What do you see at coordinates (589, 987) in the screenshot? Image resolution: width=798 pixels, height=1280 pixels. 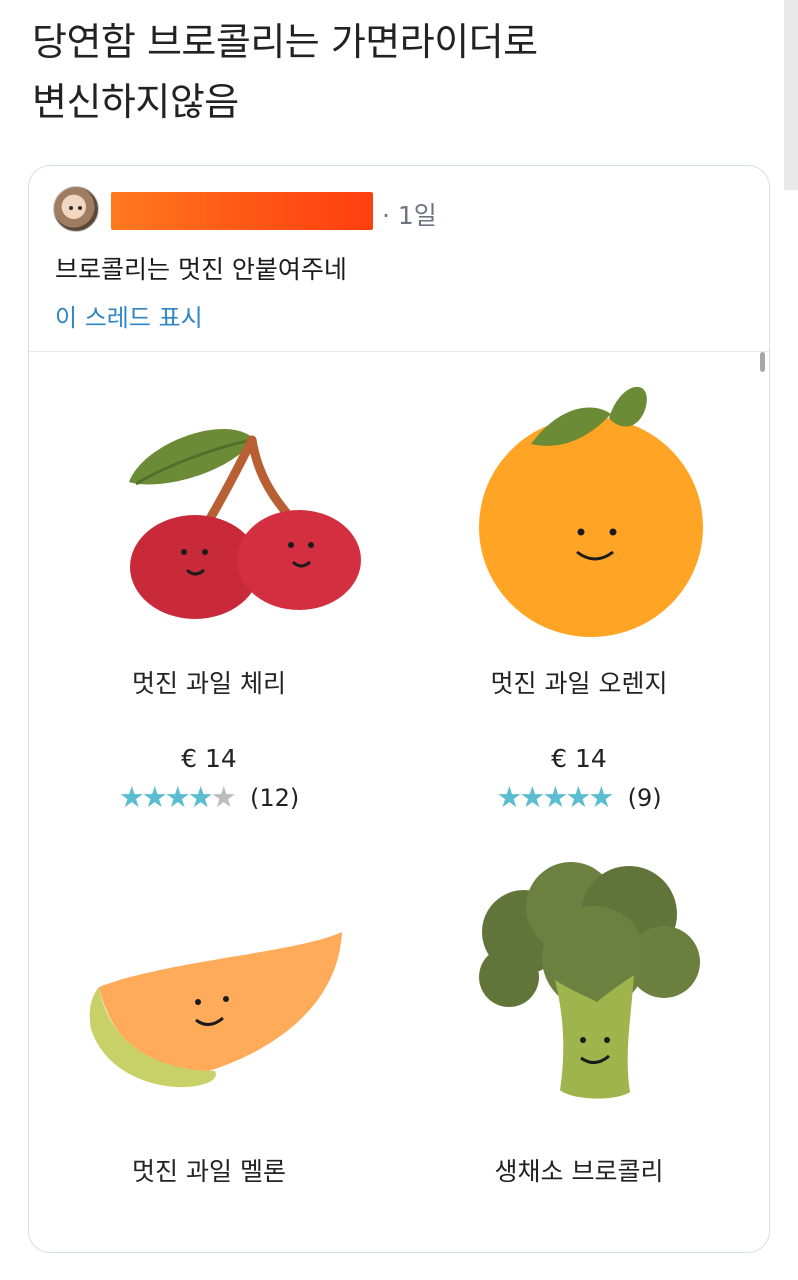 I see `broccoli-plush-icon` at bounding box center [589, 987].